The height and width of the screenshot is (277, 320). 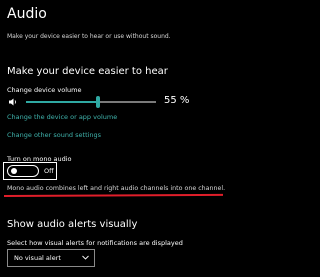 I want to click on visual-alert-dropdown: No visual alert, so click(x=51, y=258).